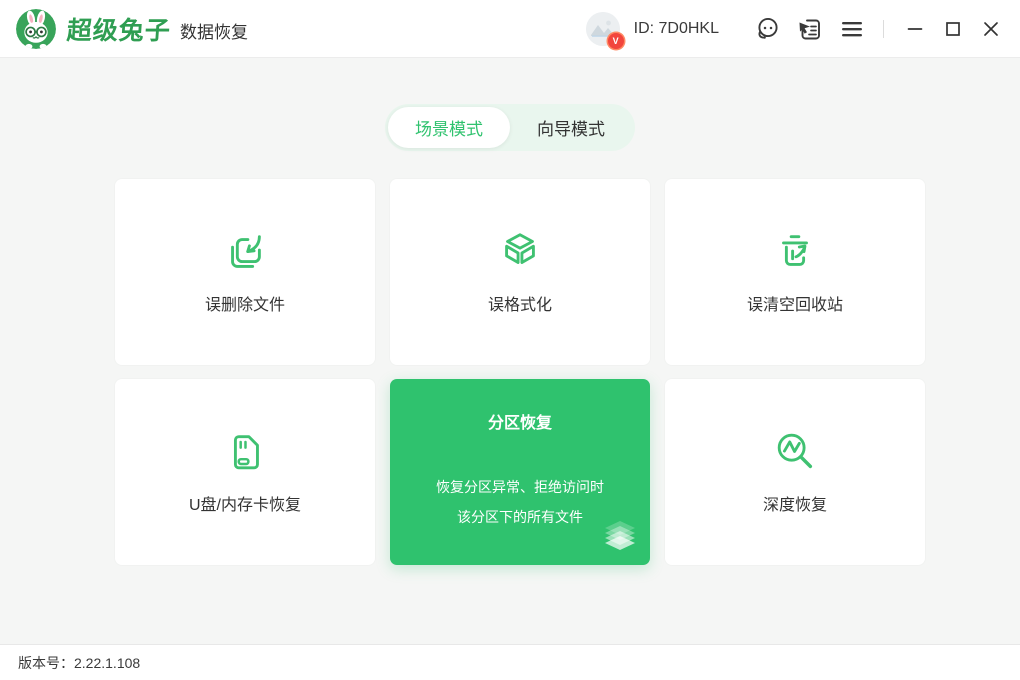  Describe the element at coordinates (245, 452) in the screenshot. I see `memory-card-icon` at that location.